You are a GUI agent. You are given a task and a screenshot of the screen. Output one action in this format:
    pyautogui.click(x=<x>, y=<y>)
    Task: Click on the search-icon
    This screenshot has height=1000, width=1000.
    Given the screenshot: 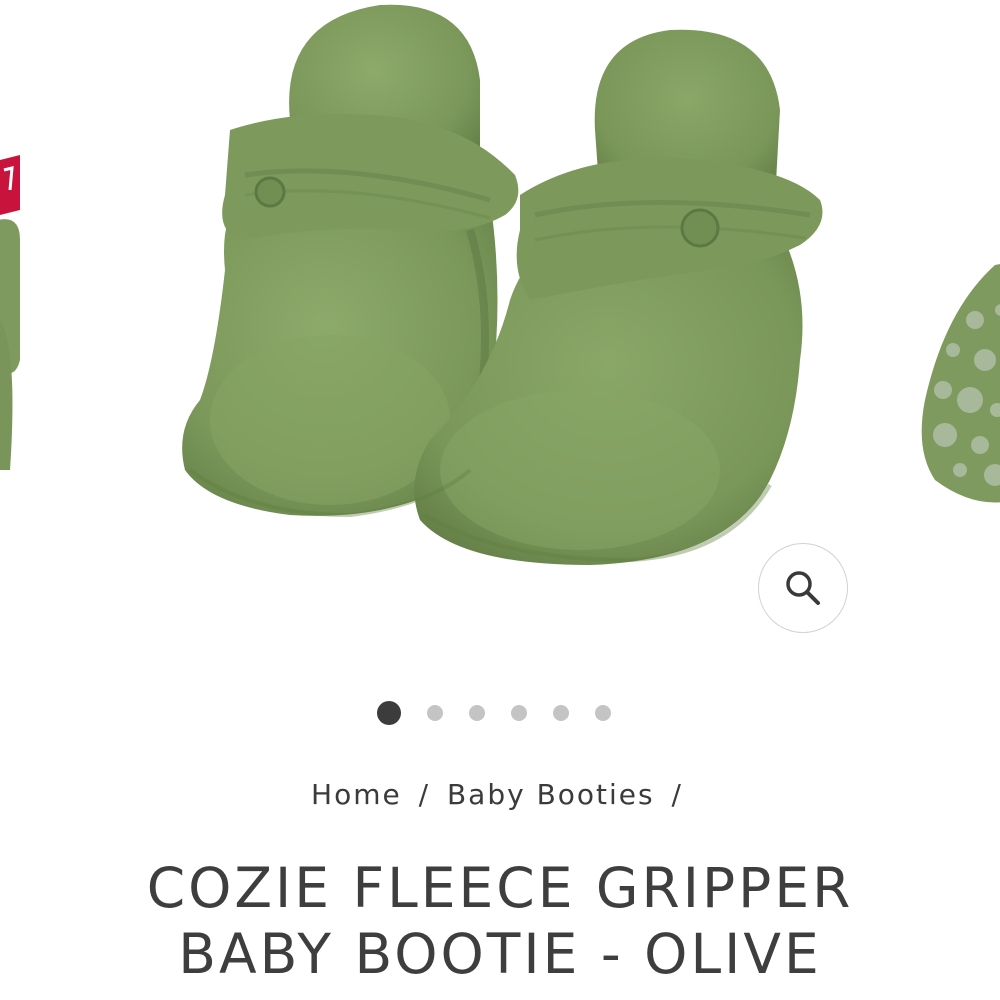 What is the action you would take?
    pyautogui.click(x=803, y=588)
    